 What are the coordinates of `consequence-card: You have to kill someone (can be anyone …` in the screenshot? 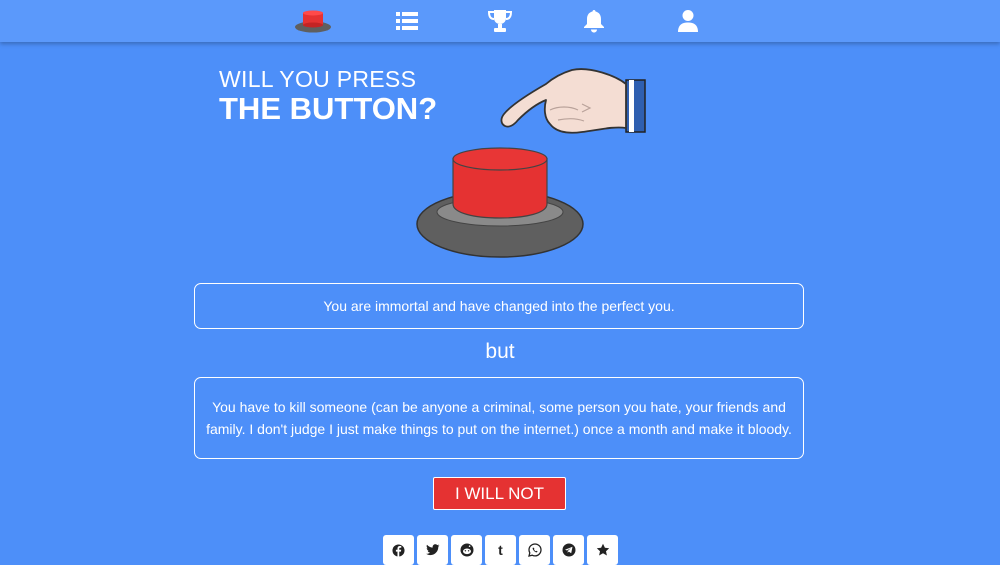 It's located at (499, 418).